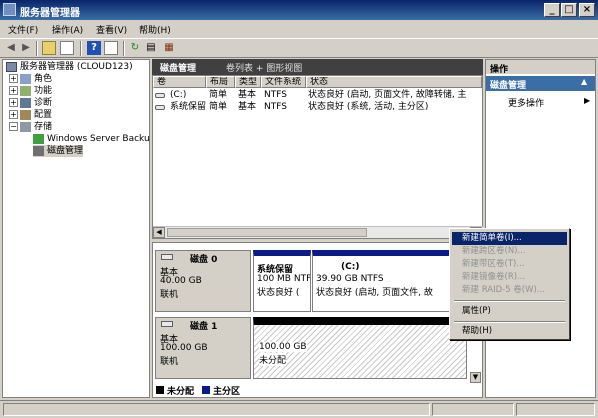 The image size is (598, 418). What do you see at coordinates (169, 295) in the screenshot?
I see `disk-state: 联机` at bounding box center [169, 295].